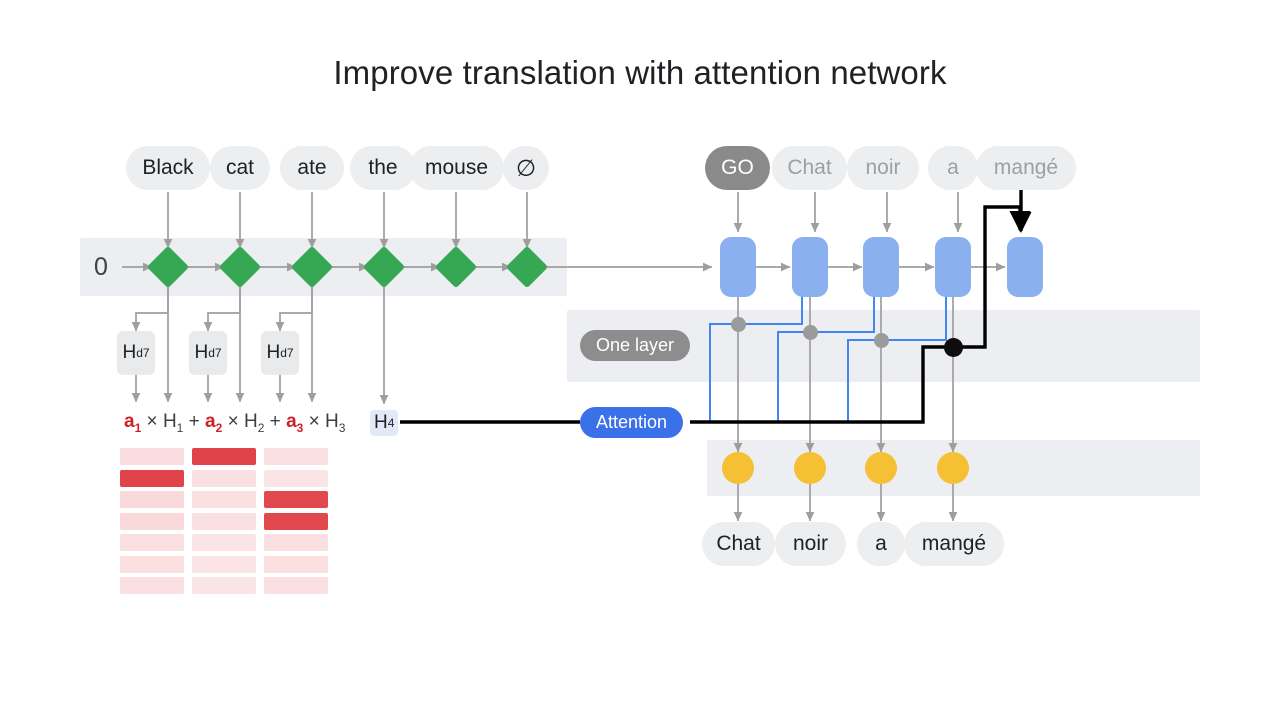  Describe the element at coordinates (737, 168) in the screenshot. I see `decoder-input-token-0: GO` at that location.